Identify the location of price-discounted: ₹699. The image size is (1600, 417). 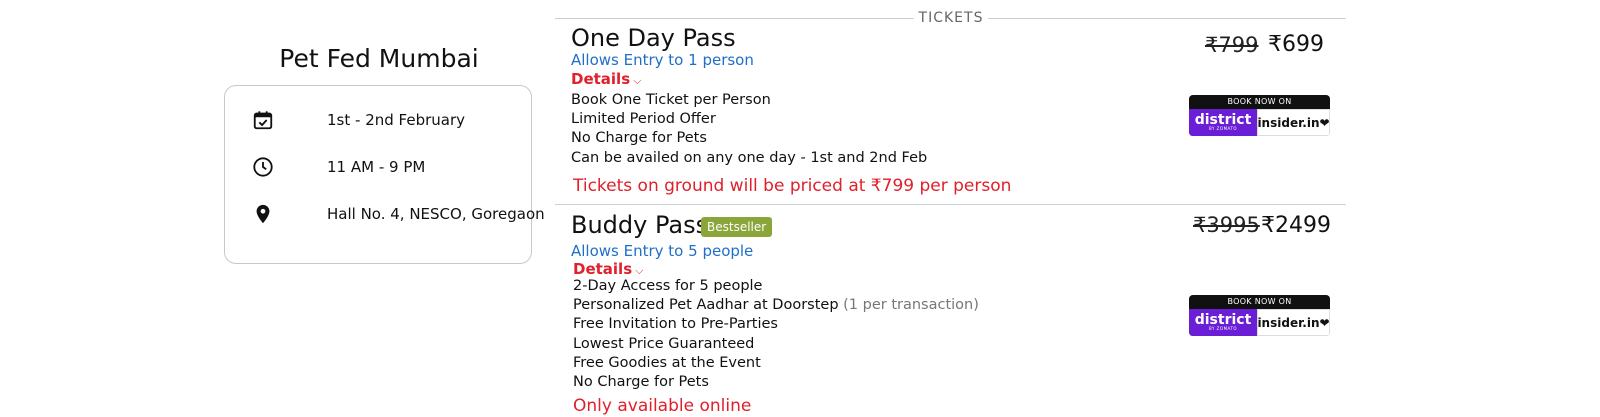
(1296, 44).